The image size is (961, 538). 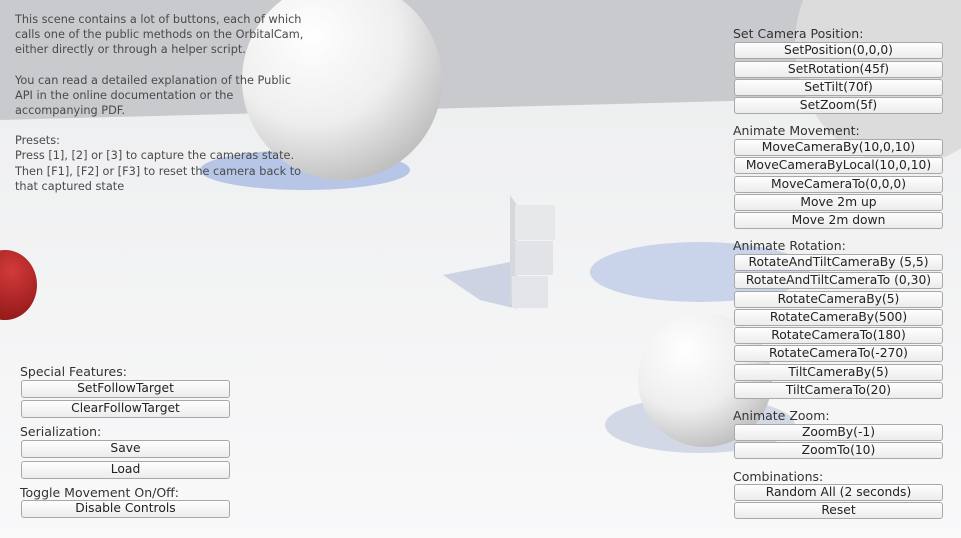 I want to click on set-follow-target-button: SetFollowTarget, so click(x=125, y=389).